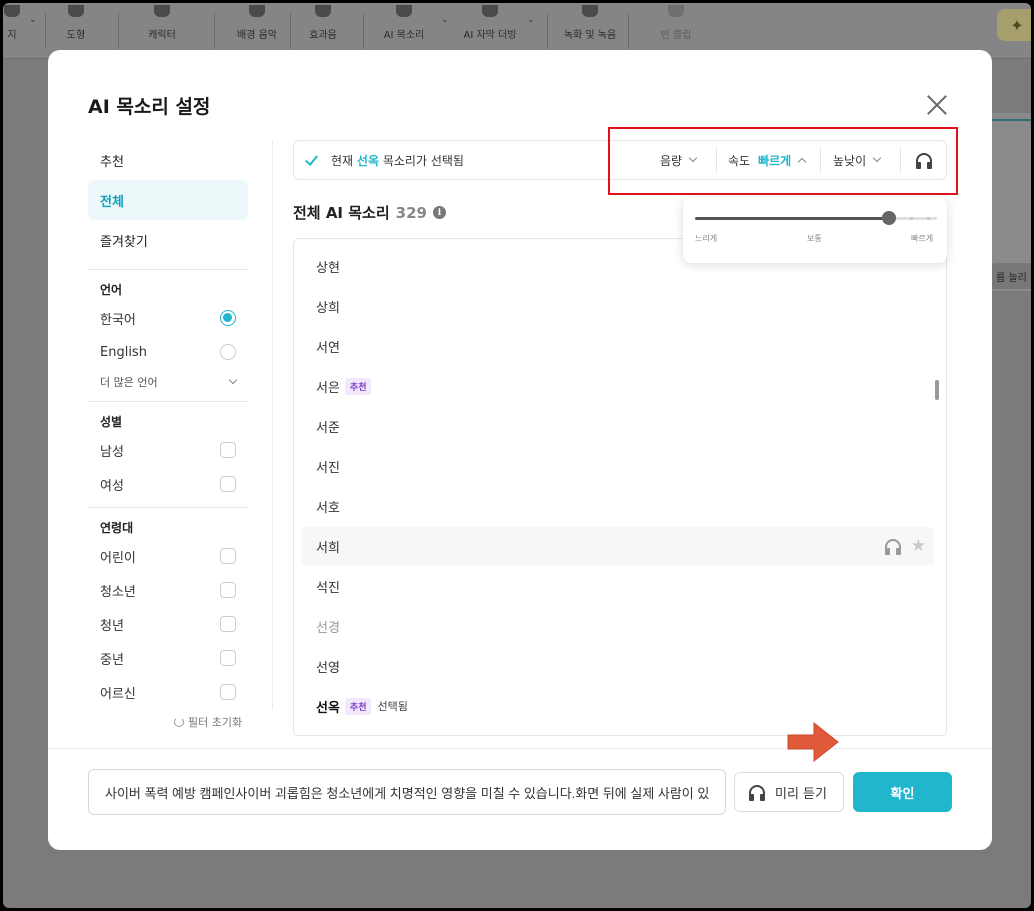  I want to click on radio-checked, so click(228, 318).